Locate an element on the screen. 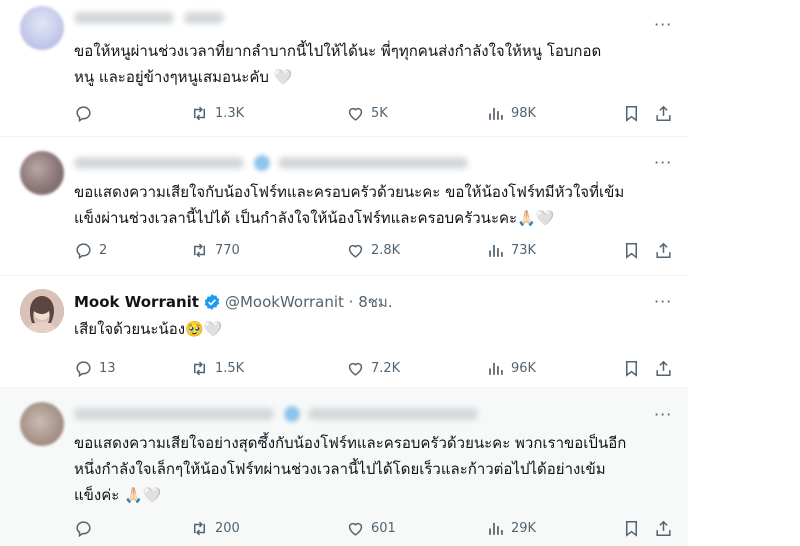 This screenshot has height=546, width=800. blurred-timestamp is located at coordinates (204, 18).